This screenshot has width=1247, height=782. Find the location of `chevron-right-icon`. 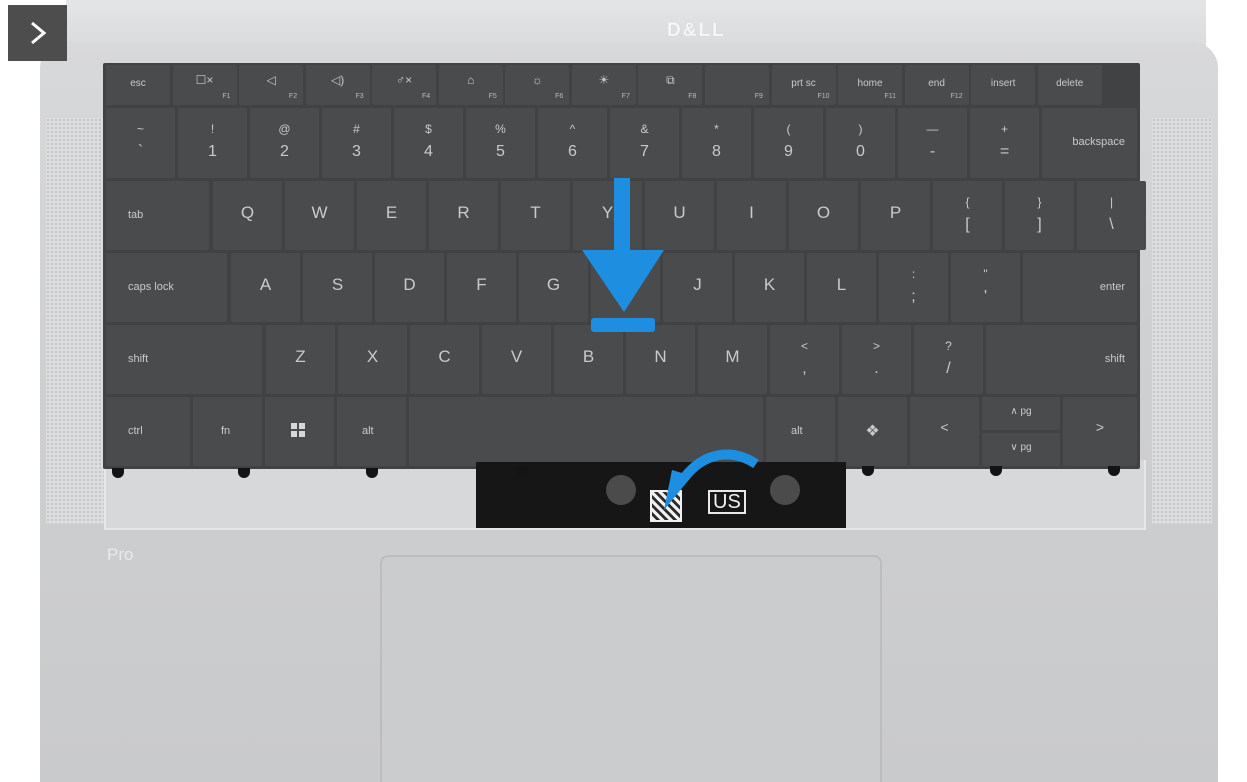

chevron-right-icon is located at coordinates (38, 33).